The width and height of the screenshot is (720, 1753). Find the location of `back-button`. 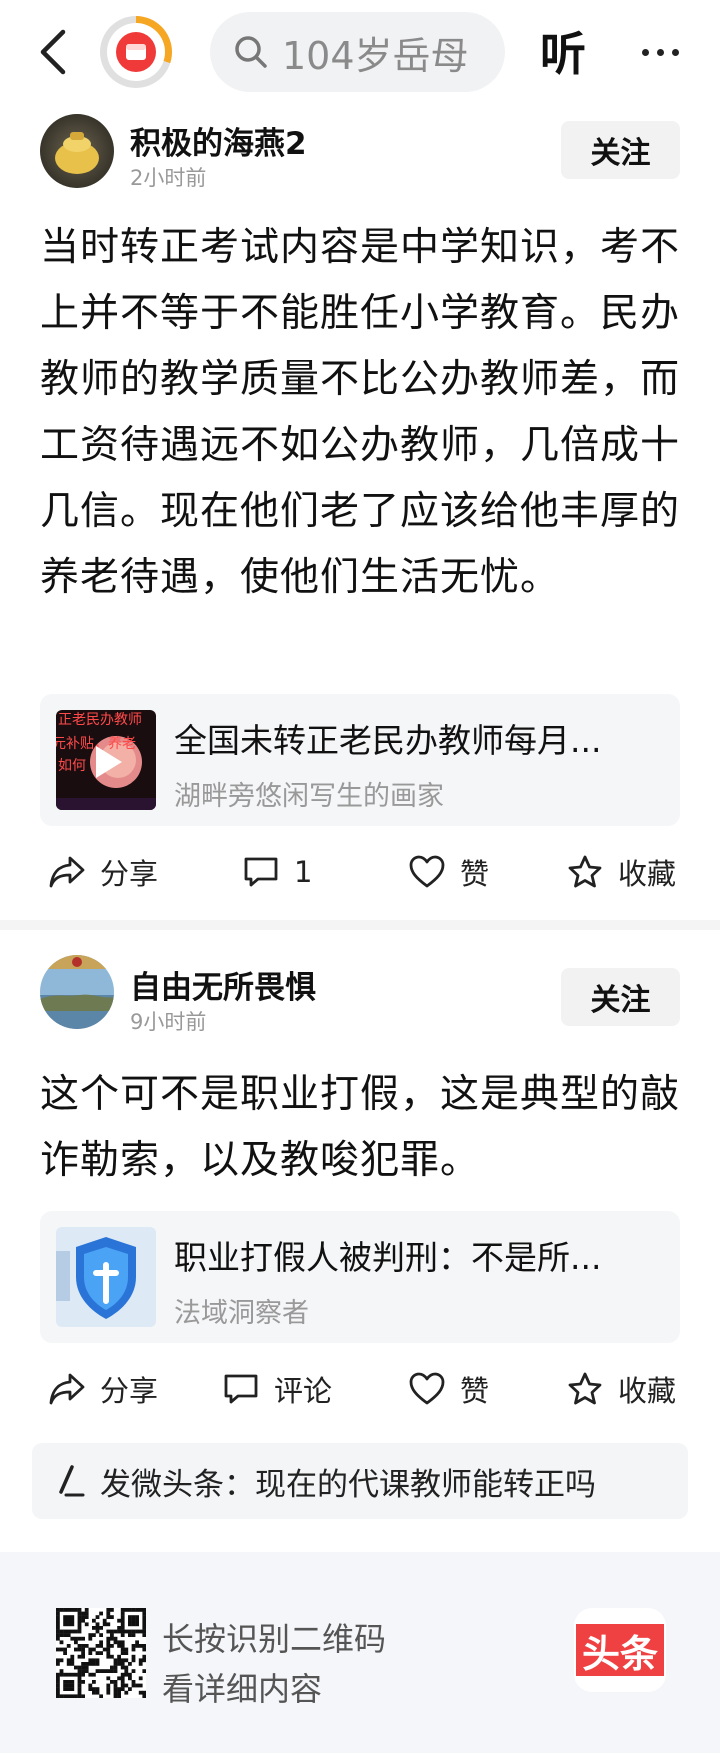

back-button is located at coordinates (52, 52).